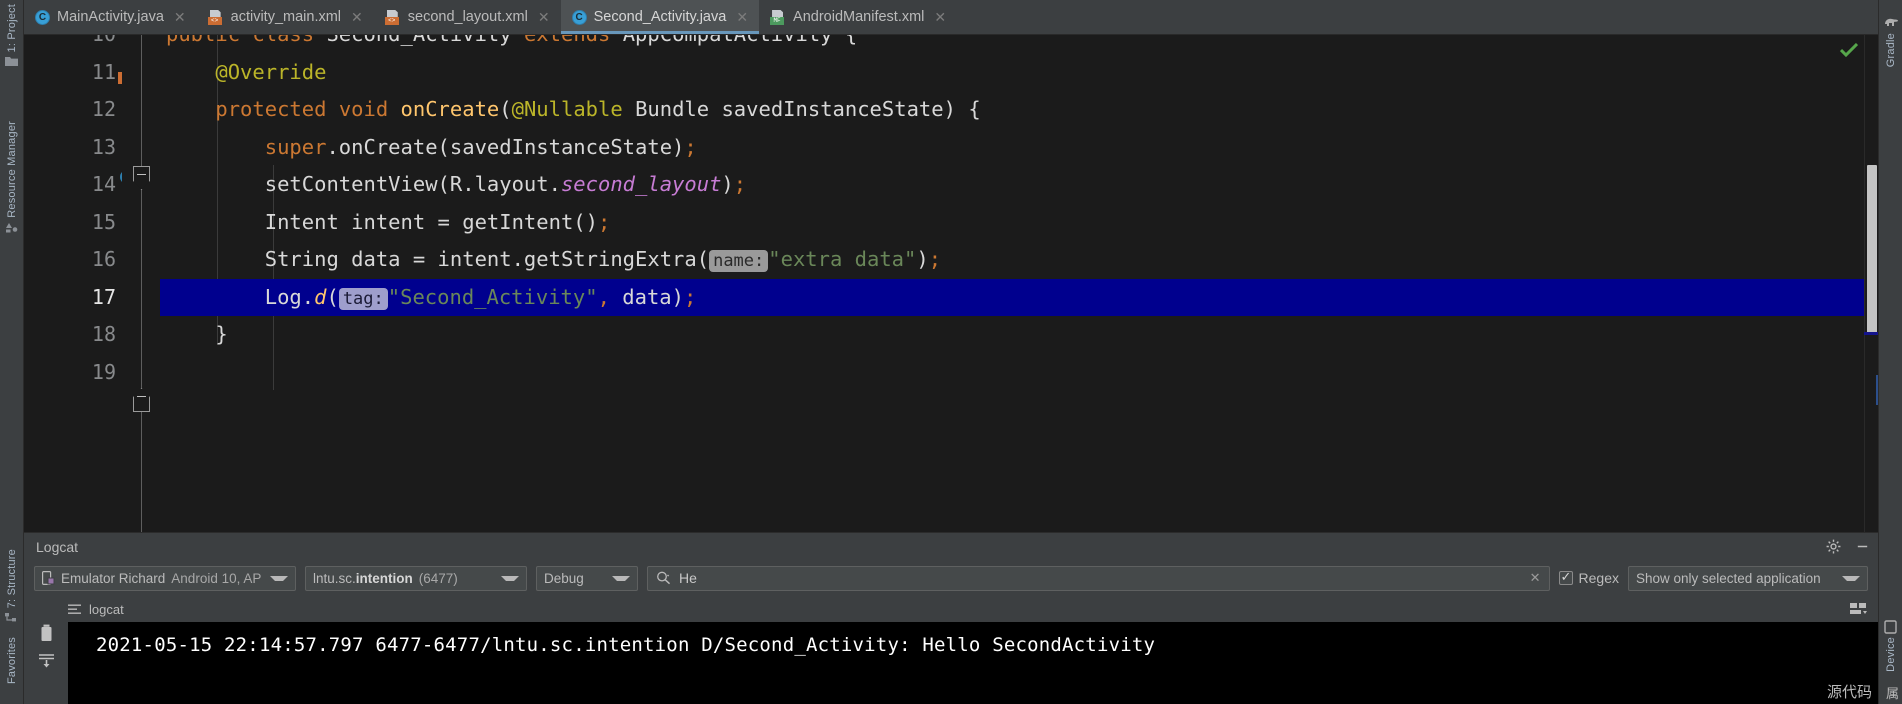 The image size is (1902, 704). I want to click on tab-label: second_layout.xml, so click(467, 17).